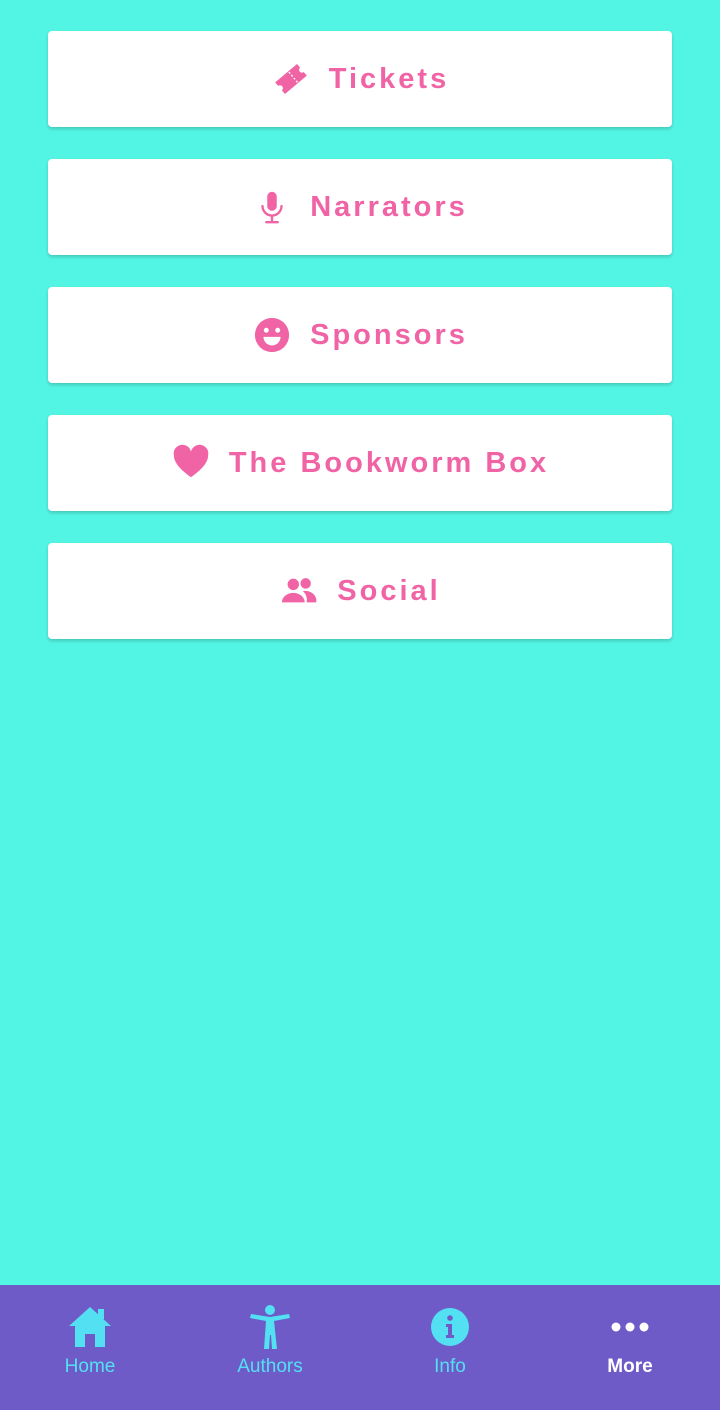 The height and width of the screenshot is (1410, 720). I want to click on menu-item-label: Tickets, so click(389, 78).